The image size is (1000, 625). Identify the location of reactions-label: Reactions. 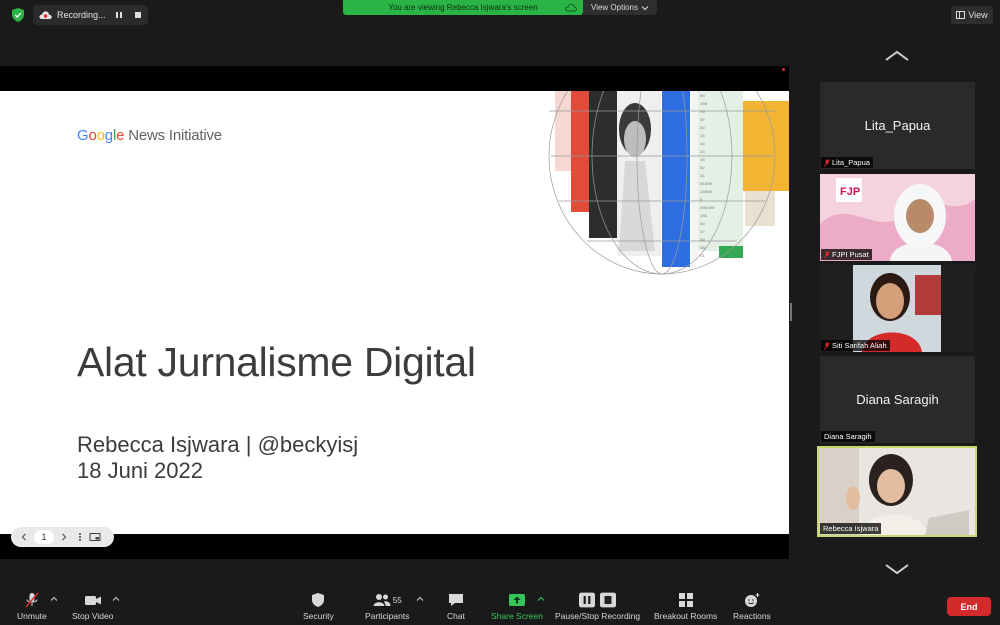
(752, 616).